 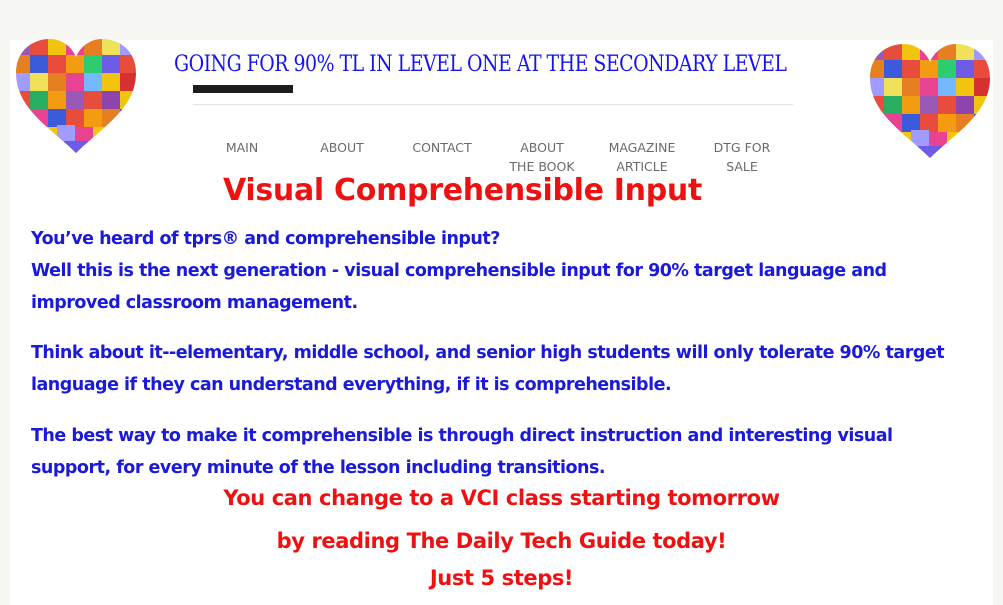 What do you see at coordinates (194, 303) in the screenshot?
I see `paragraph-line: improved classroom management.` at bounding box center [194, 303].